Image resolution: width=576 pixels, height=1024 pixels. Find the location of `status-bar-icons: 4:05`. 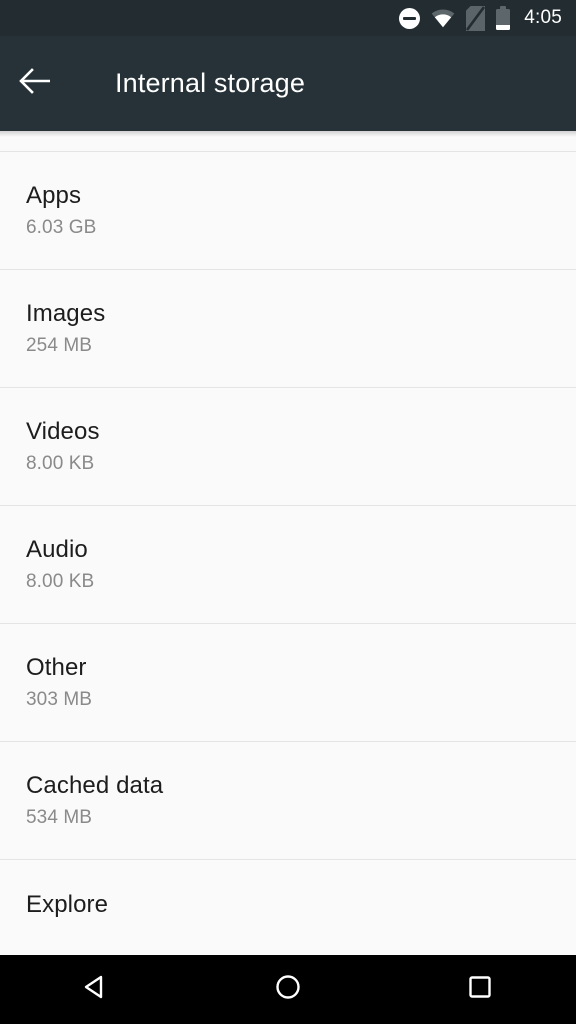

status-bar-icons: 4:05 is located at coordinates (480, 18).